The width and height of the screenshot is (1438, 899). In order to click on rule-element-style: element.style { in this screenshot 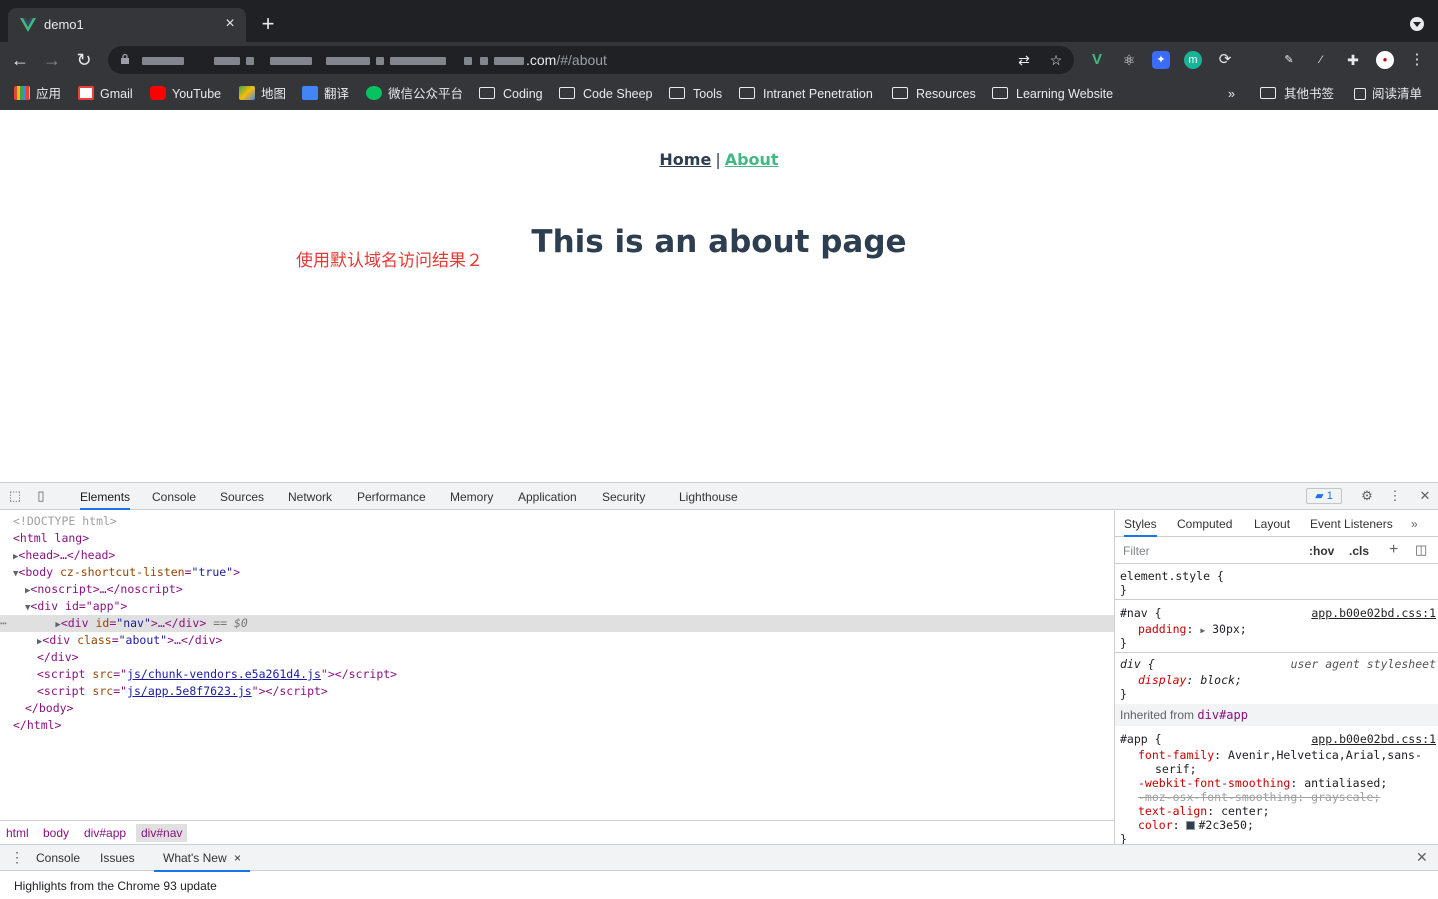, I will do `click(1172, 576)`.